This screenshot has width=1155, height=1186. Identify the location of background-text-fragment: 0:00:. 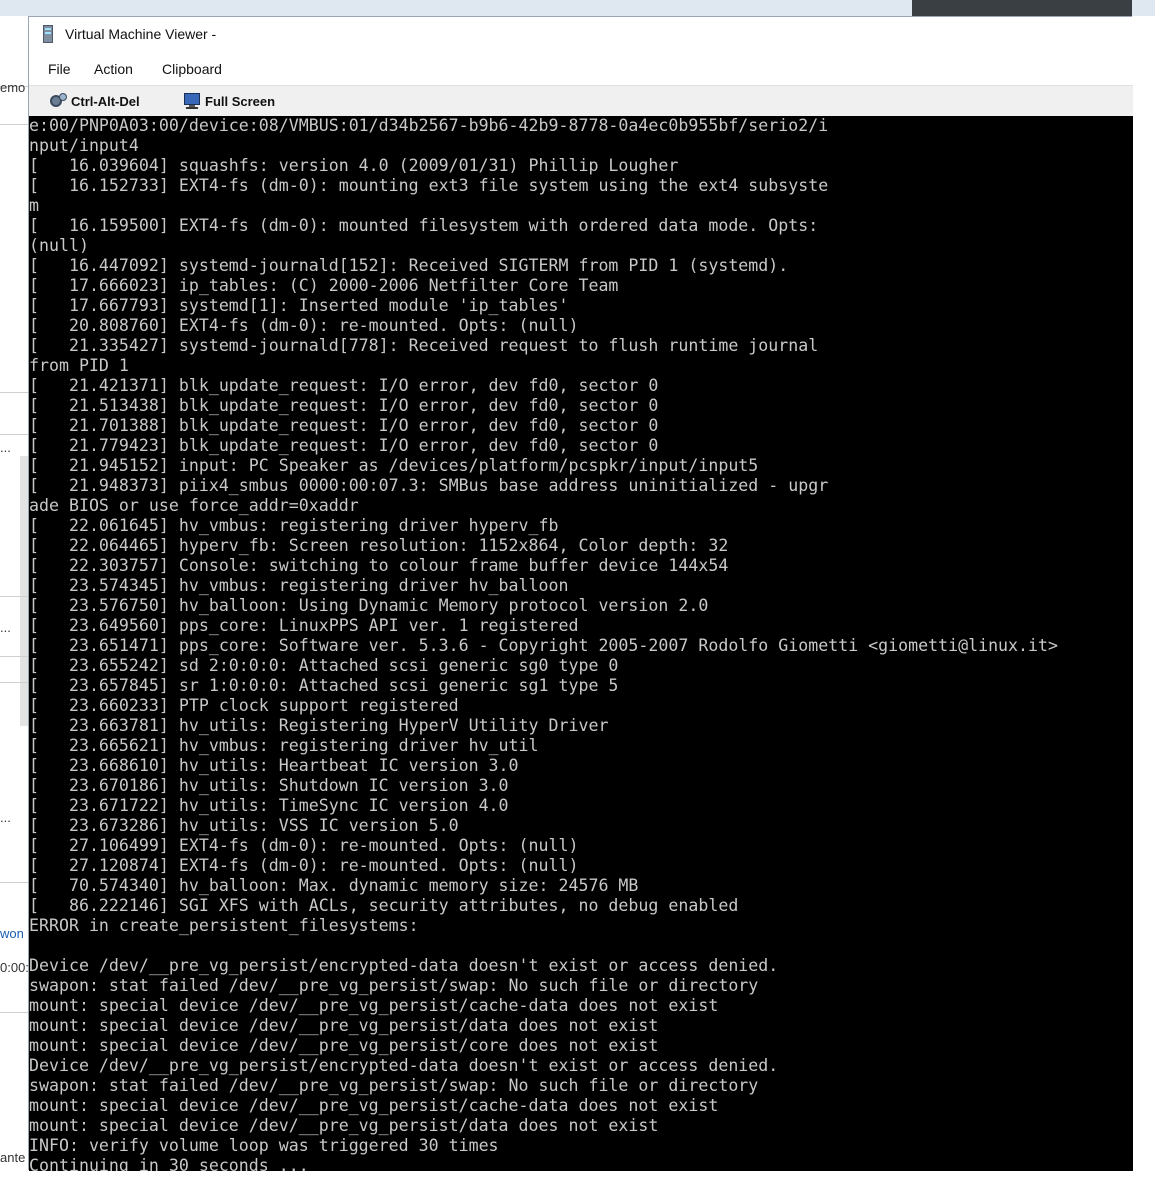
(14, 967).